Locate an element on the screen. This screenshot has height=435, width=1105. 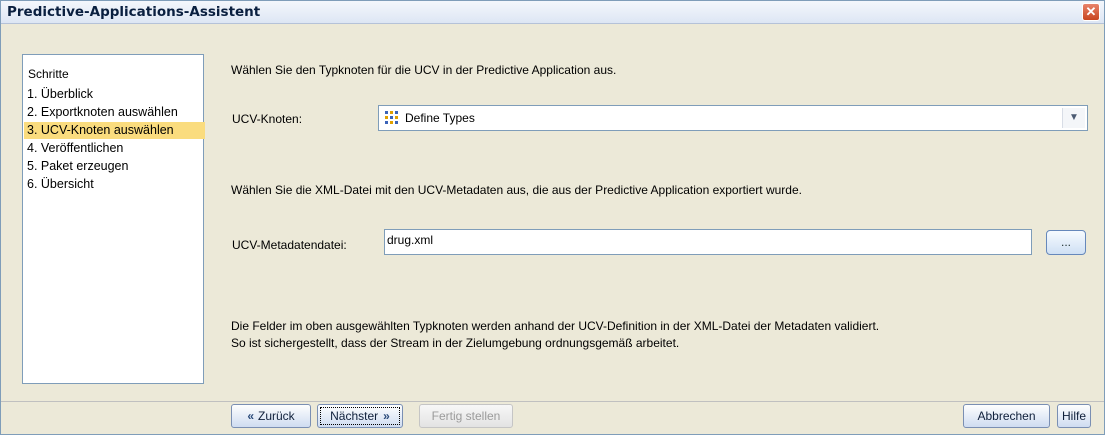
double-chevron-left-icon: « is located at coordinates (250, 416).